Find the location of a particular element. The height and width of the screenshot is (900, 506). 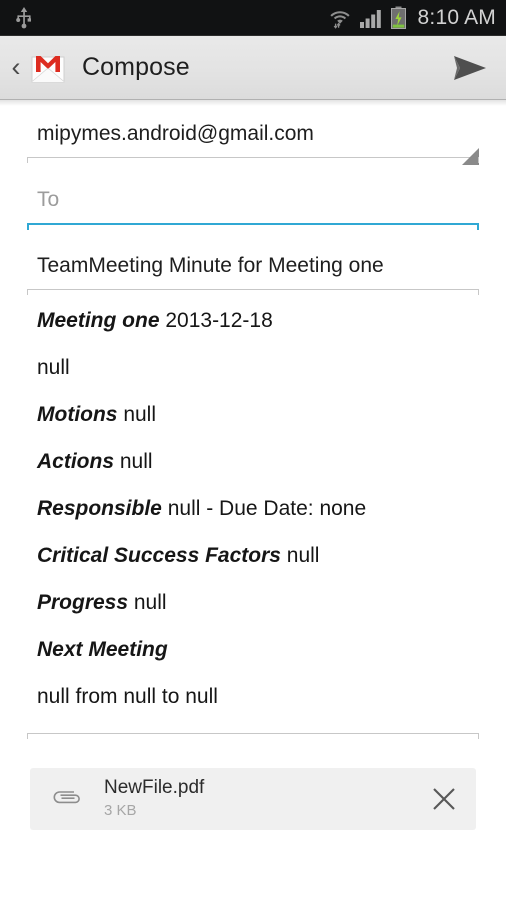

body-line: Progress null is located at coordinates (253, 602).